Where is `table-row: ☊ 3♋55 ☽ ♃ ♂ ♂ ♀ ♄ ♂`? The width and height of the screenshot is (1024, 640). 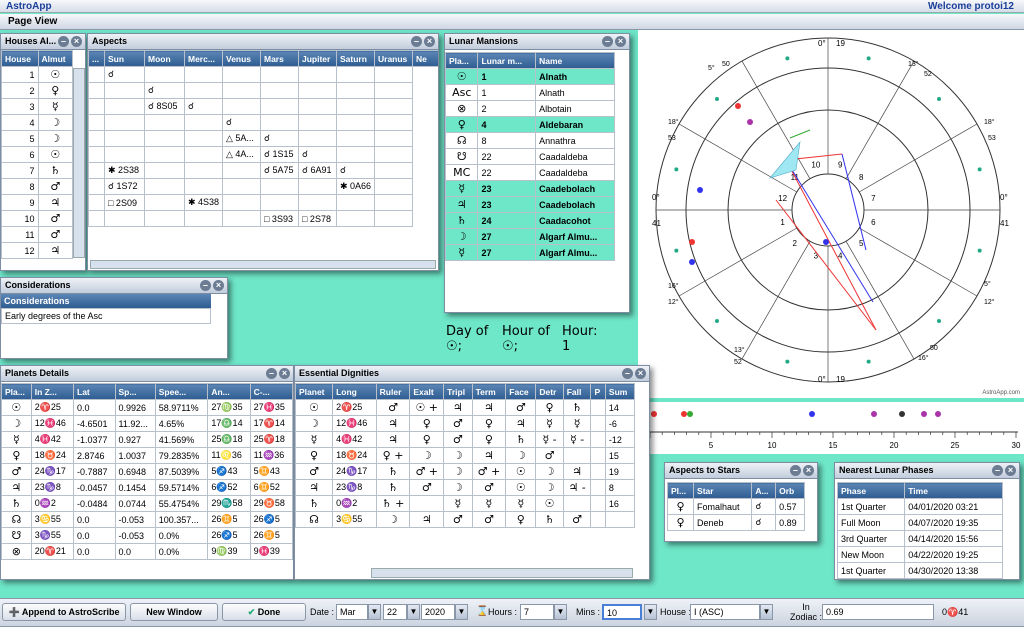 table-row: ☊ 3♋55 ☽ ♃ ♂ ♂ ♀ ♄ ♂ is located at coordinates (465, 519).